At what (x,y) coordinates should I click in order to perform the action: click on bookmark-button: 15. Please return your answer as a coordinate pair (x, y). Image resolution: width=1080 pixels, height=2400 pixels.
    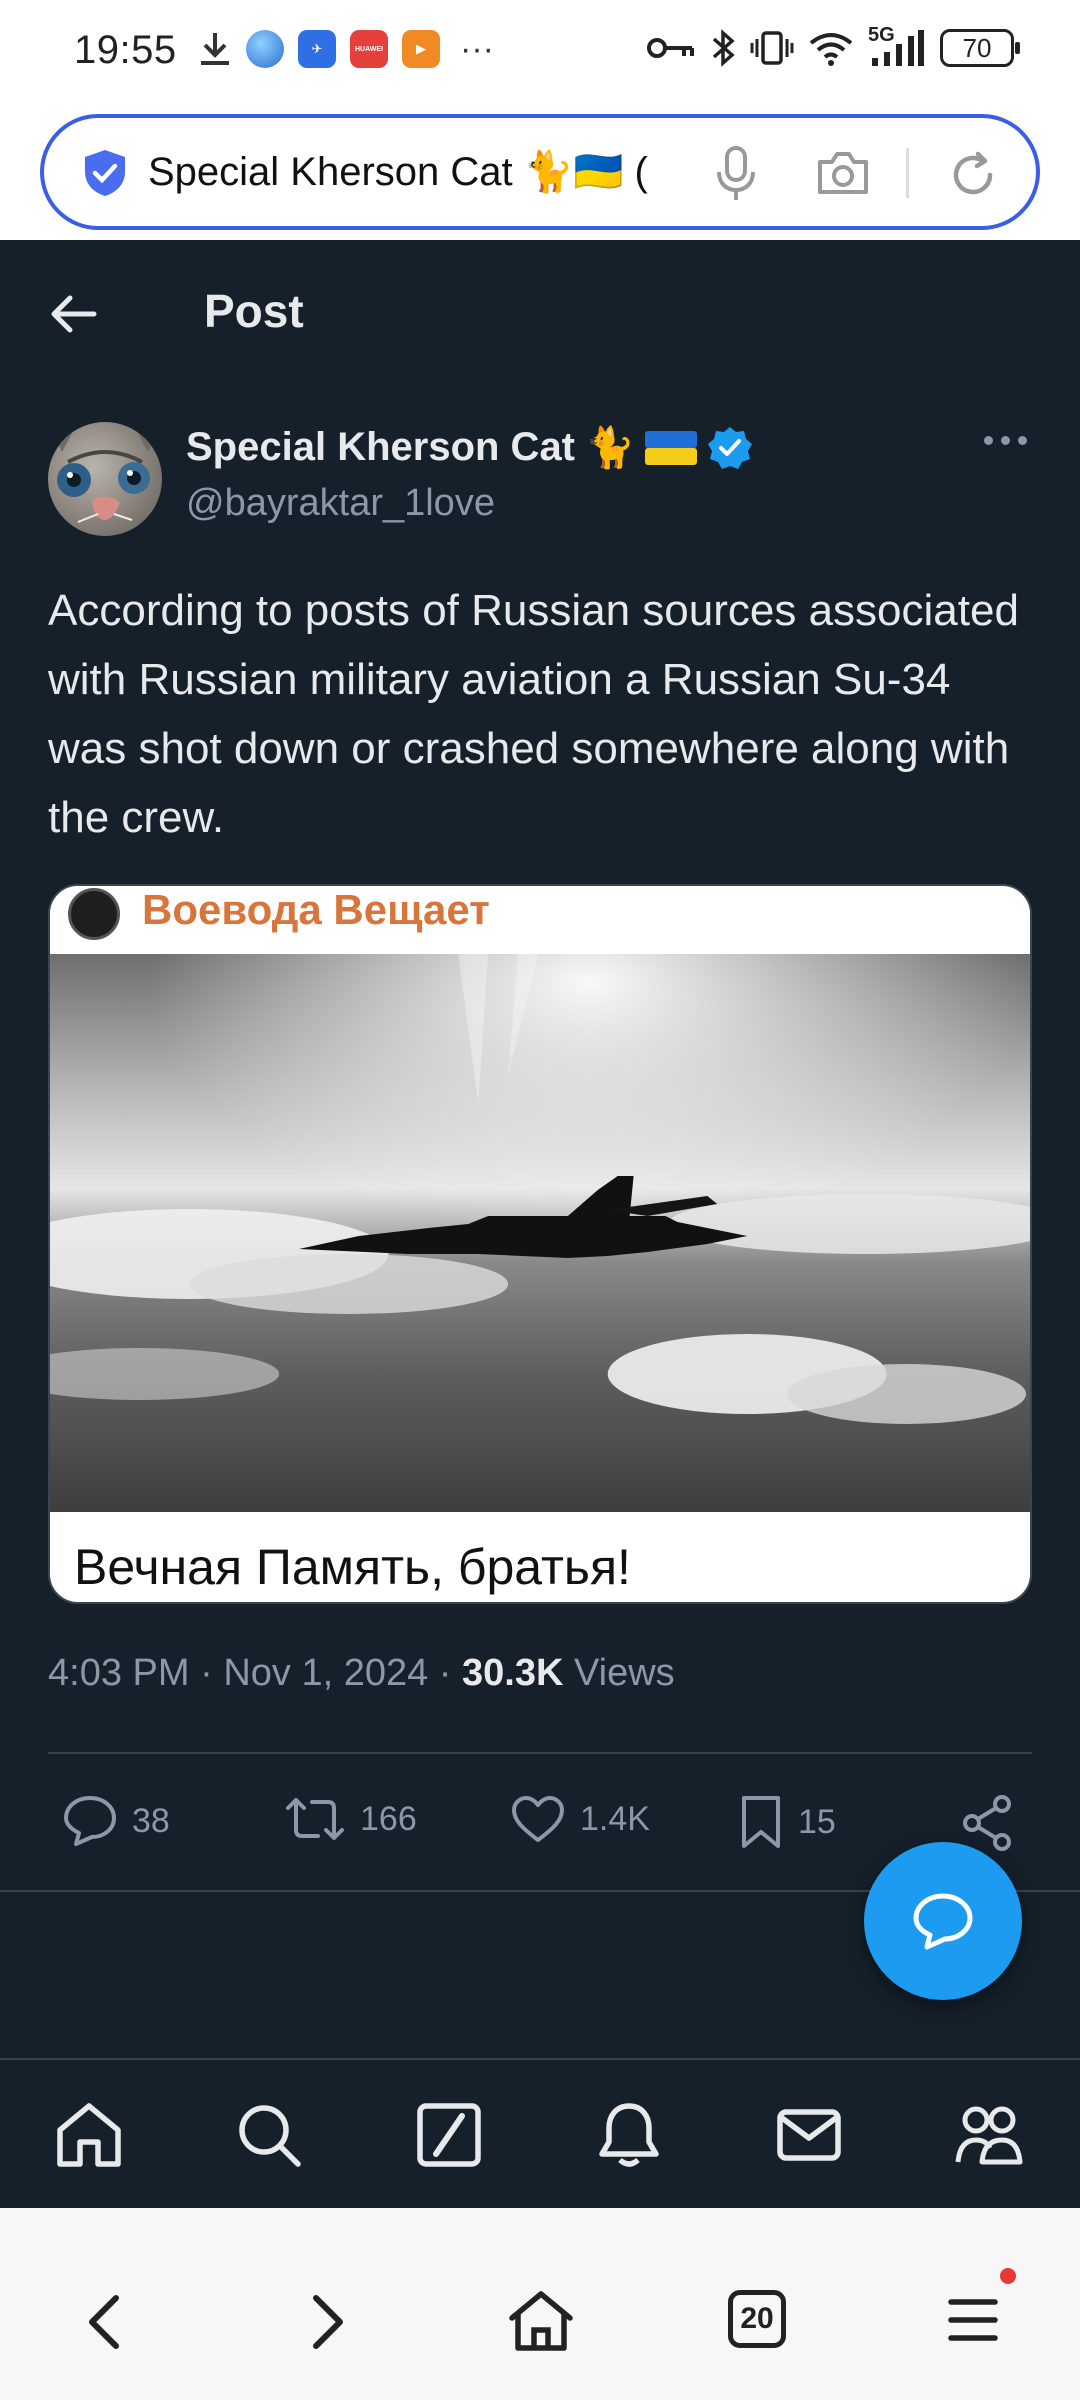
    Looking at the image, I should click on (787, 1822).